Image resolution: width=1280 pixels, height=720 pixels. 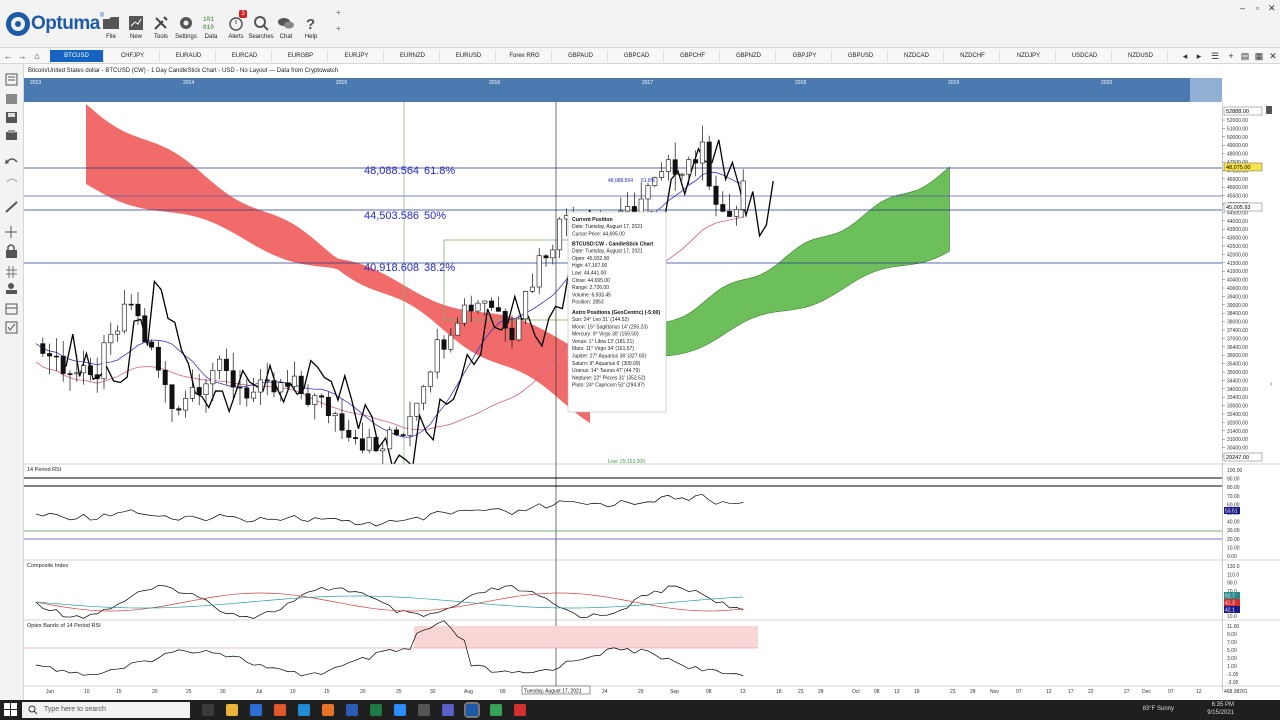 I want to click on tab-btcusd: BTCUSD, so click(x=77, y=56).